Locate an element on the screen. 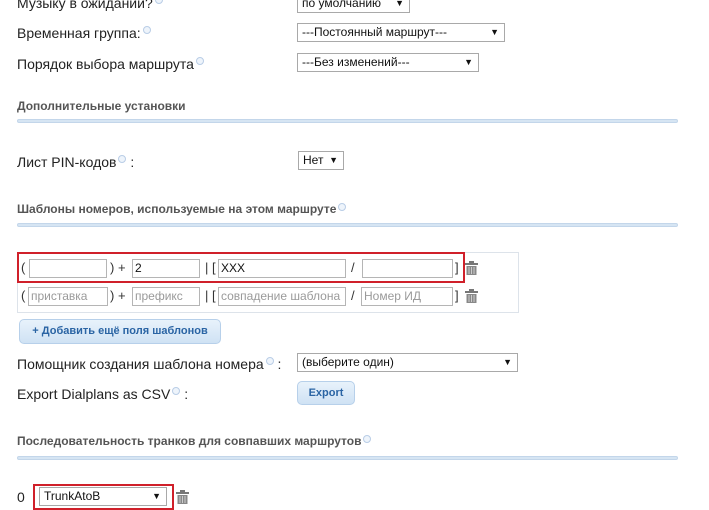 The image size is (709, 510). close-paren-plus: ) + is located at coordinates (118, 295).